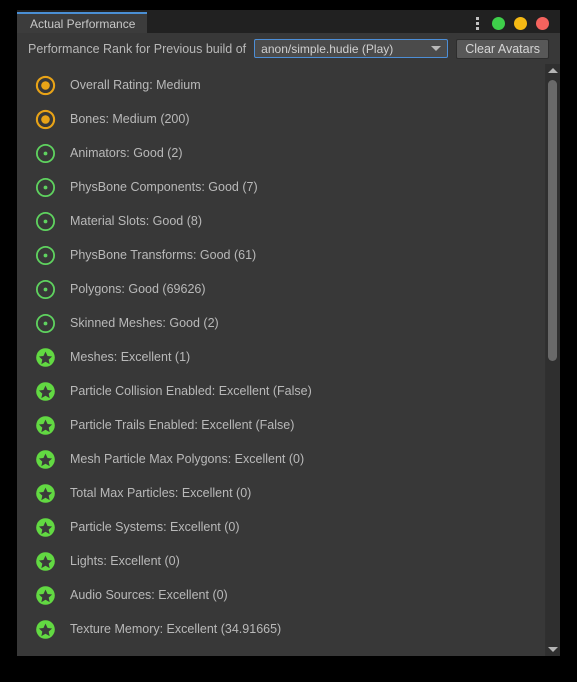  What do you see at coordinates (281, 119) in the screenshot?
I see `performance-stat-row: Bones: Medium (200)` at bounding box center [281, 119].